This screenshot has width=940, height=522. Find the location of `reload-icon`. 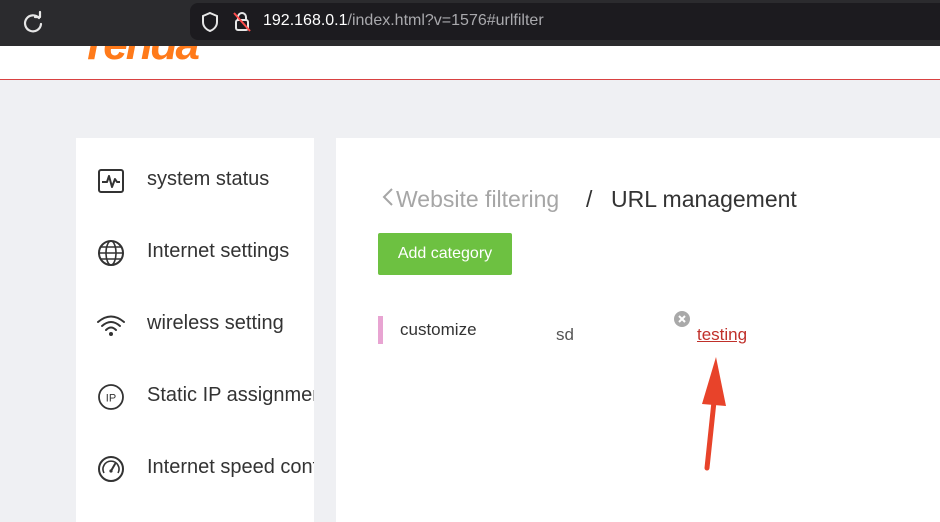

reload-icon is located at coordinates (33, 23).